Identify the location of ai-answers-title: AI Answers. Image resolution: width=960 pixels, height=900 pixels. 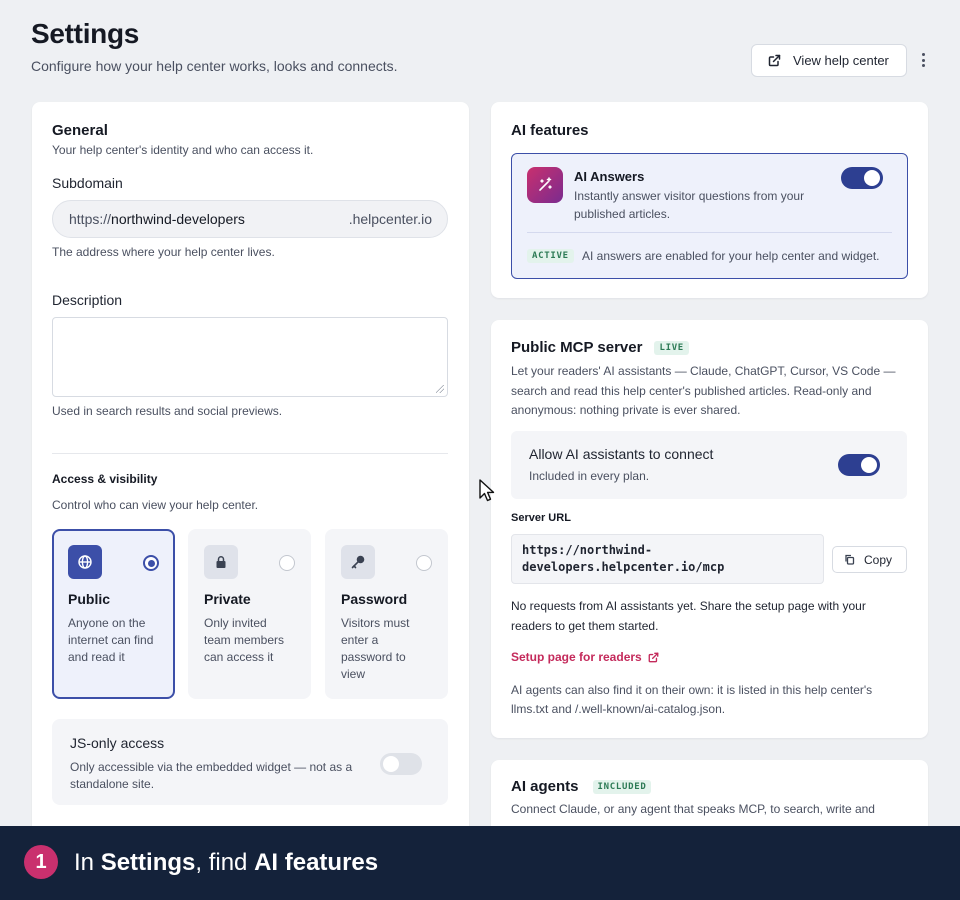
(609, 176).